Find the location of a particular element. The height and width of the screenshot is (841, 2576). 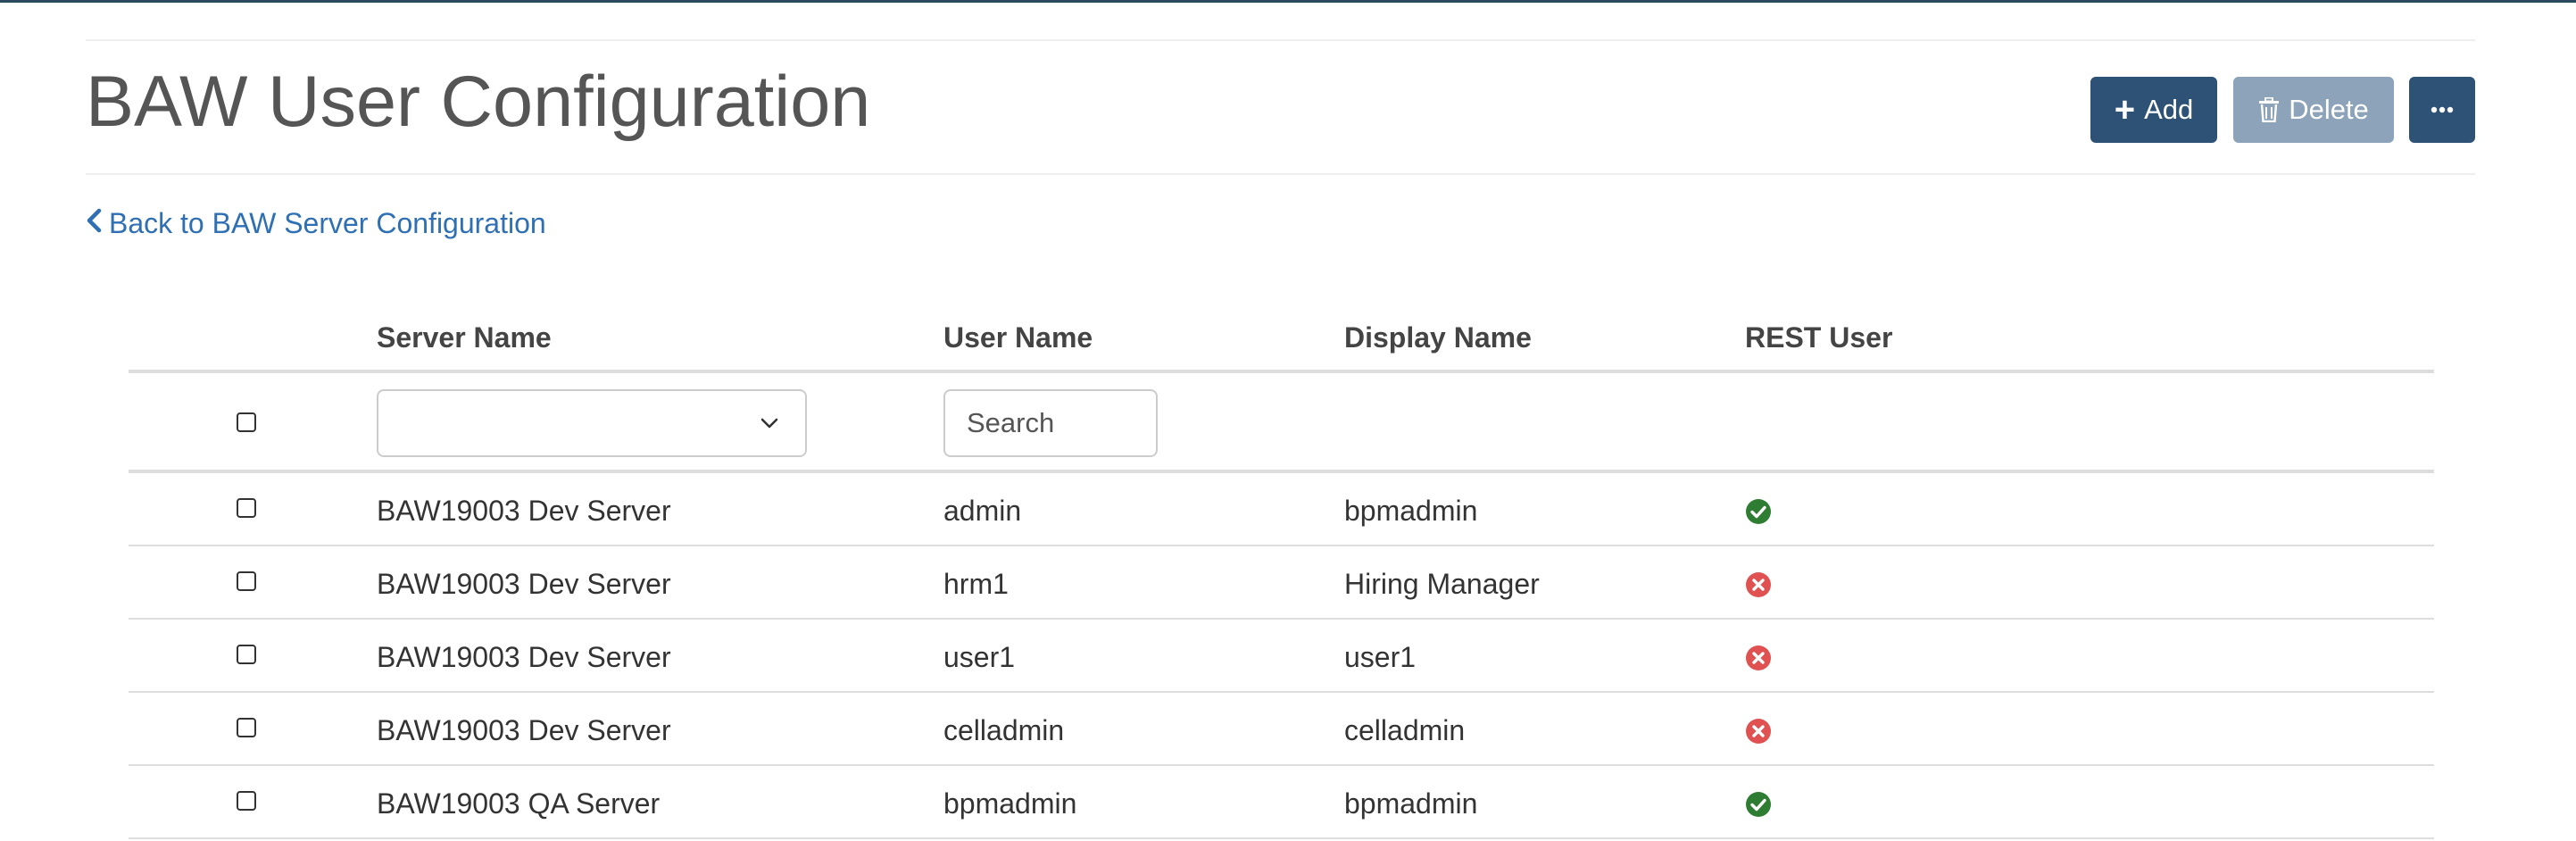

back-to-server-config-link: Back to BAW Server Configuration is located at coordinates (316, 224).